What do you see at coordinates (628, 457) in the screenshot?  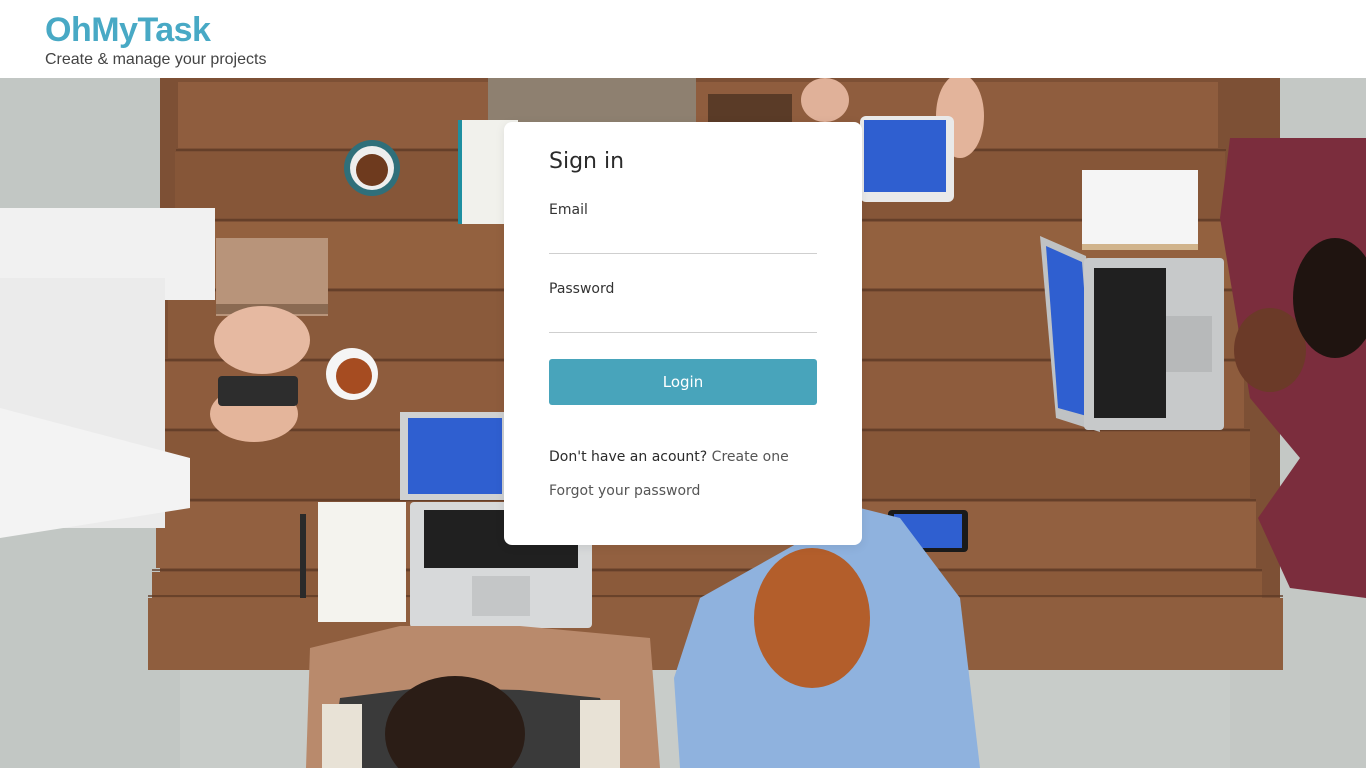 I see `signup-prompt: Don't have an acount?` at bounding box center [628, 457].